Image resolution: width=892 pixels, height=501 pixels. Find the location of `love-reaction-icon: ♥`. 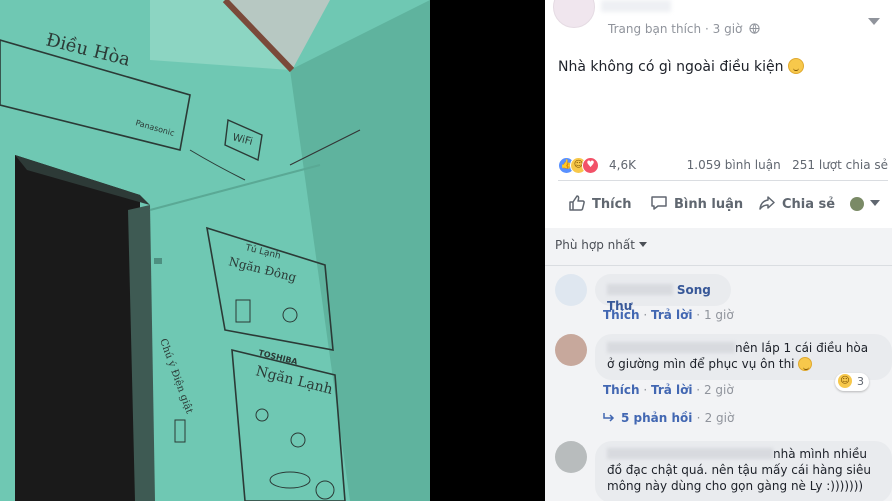

love-reaction-icon: ♥ is located at coordinates (590, 165).